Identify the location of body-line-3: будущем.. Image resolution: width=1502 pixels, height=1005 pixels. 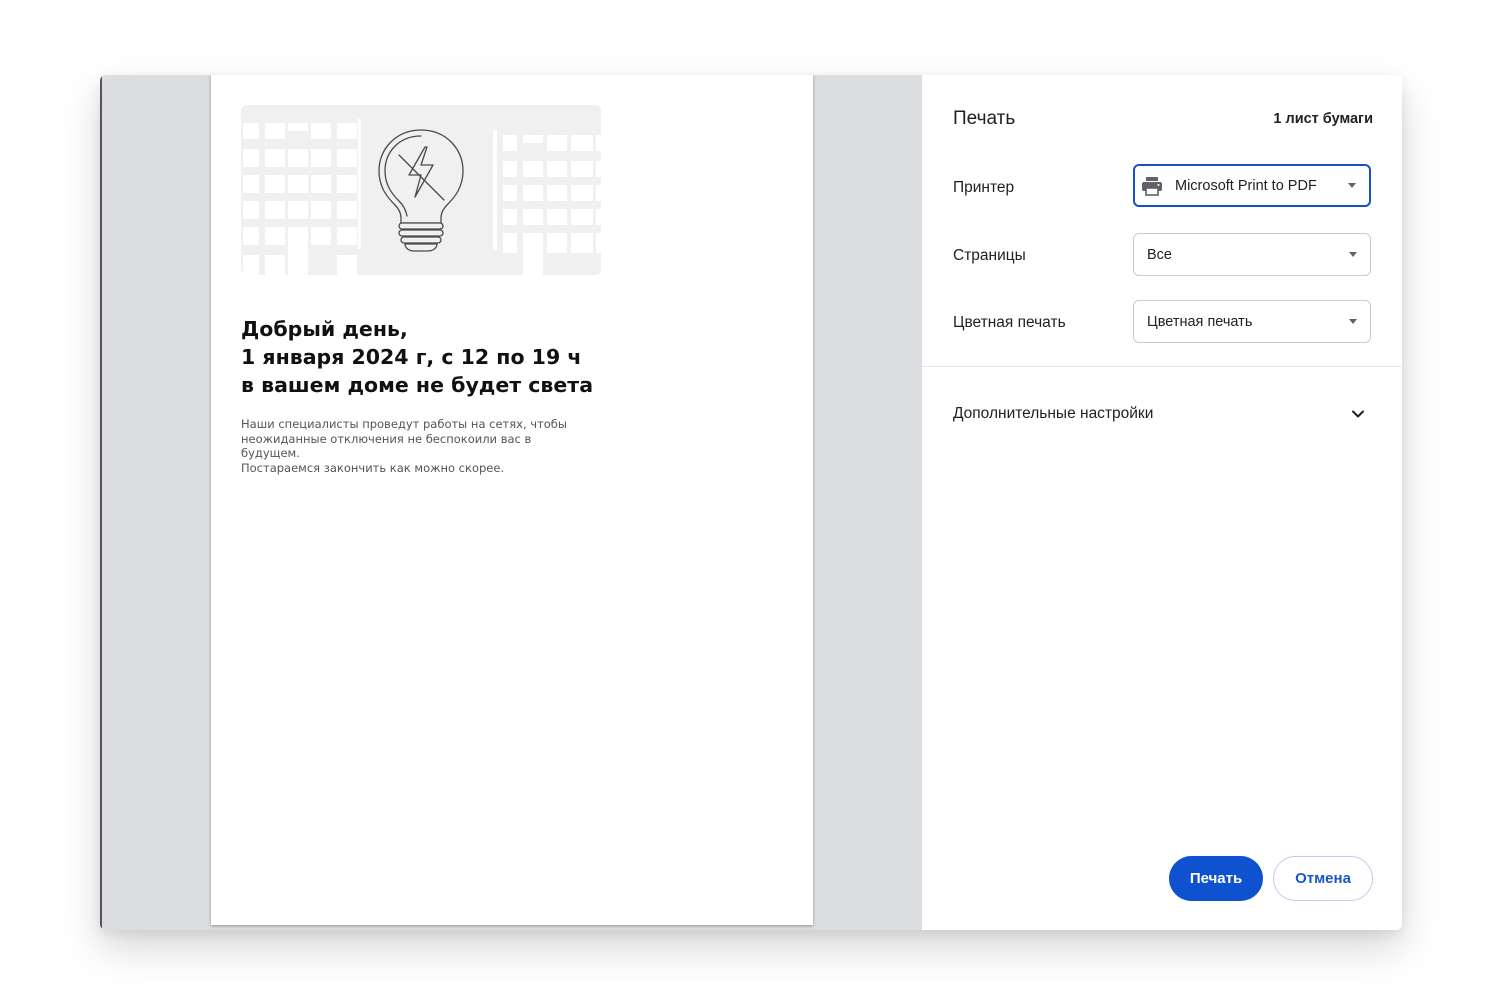
(270, 453).